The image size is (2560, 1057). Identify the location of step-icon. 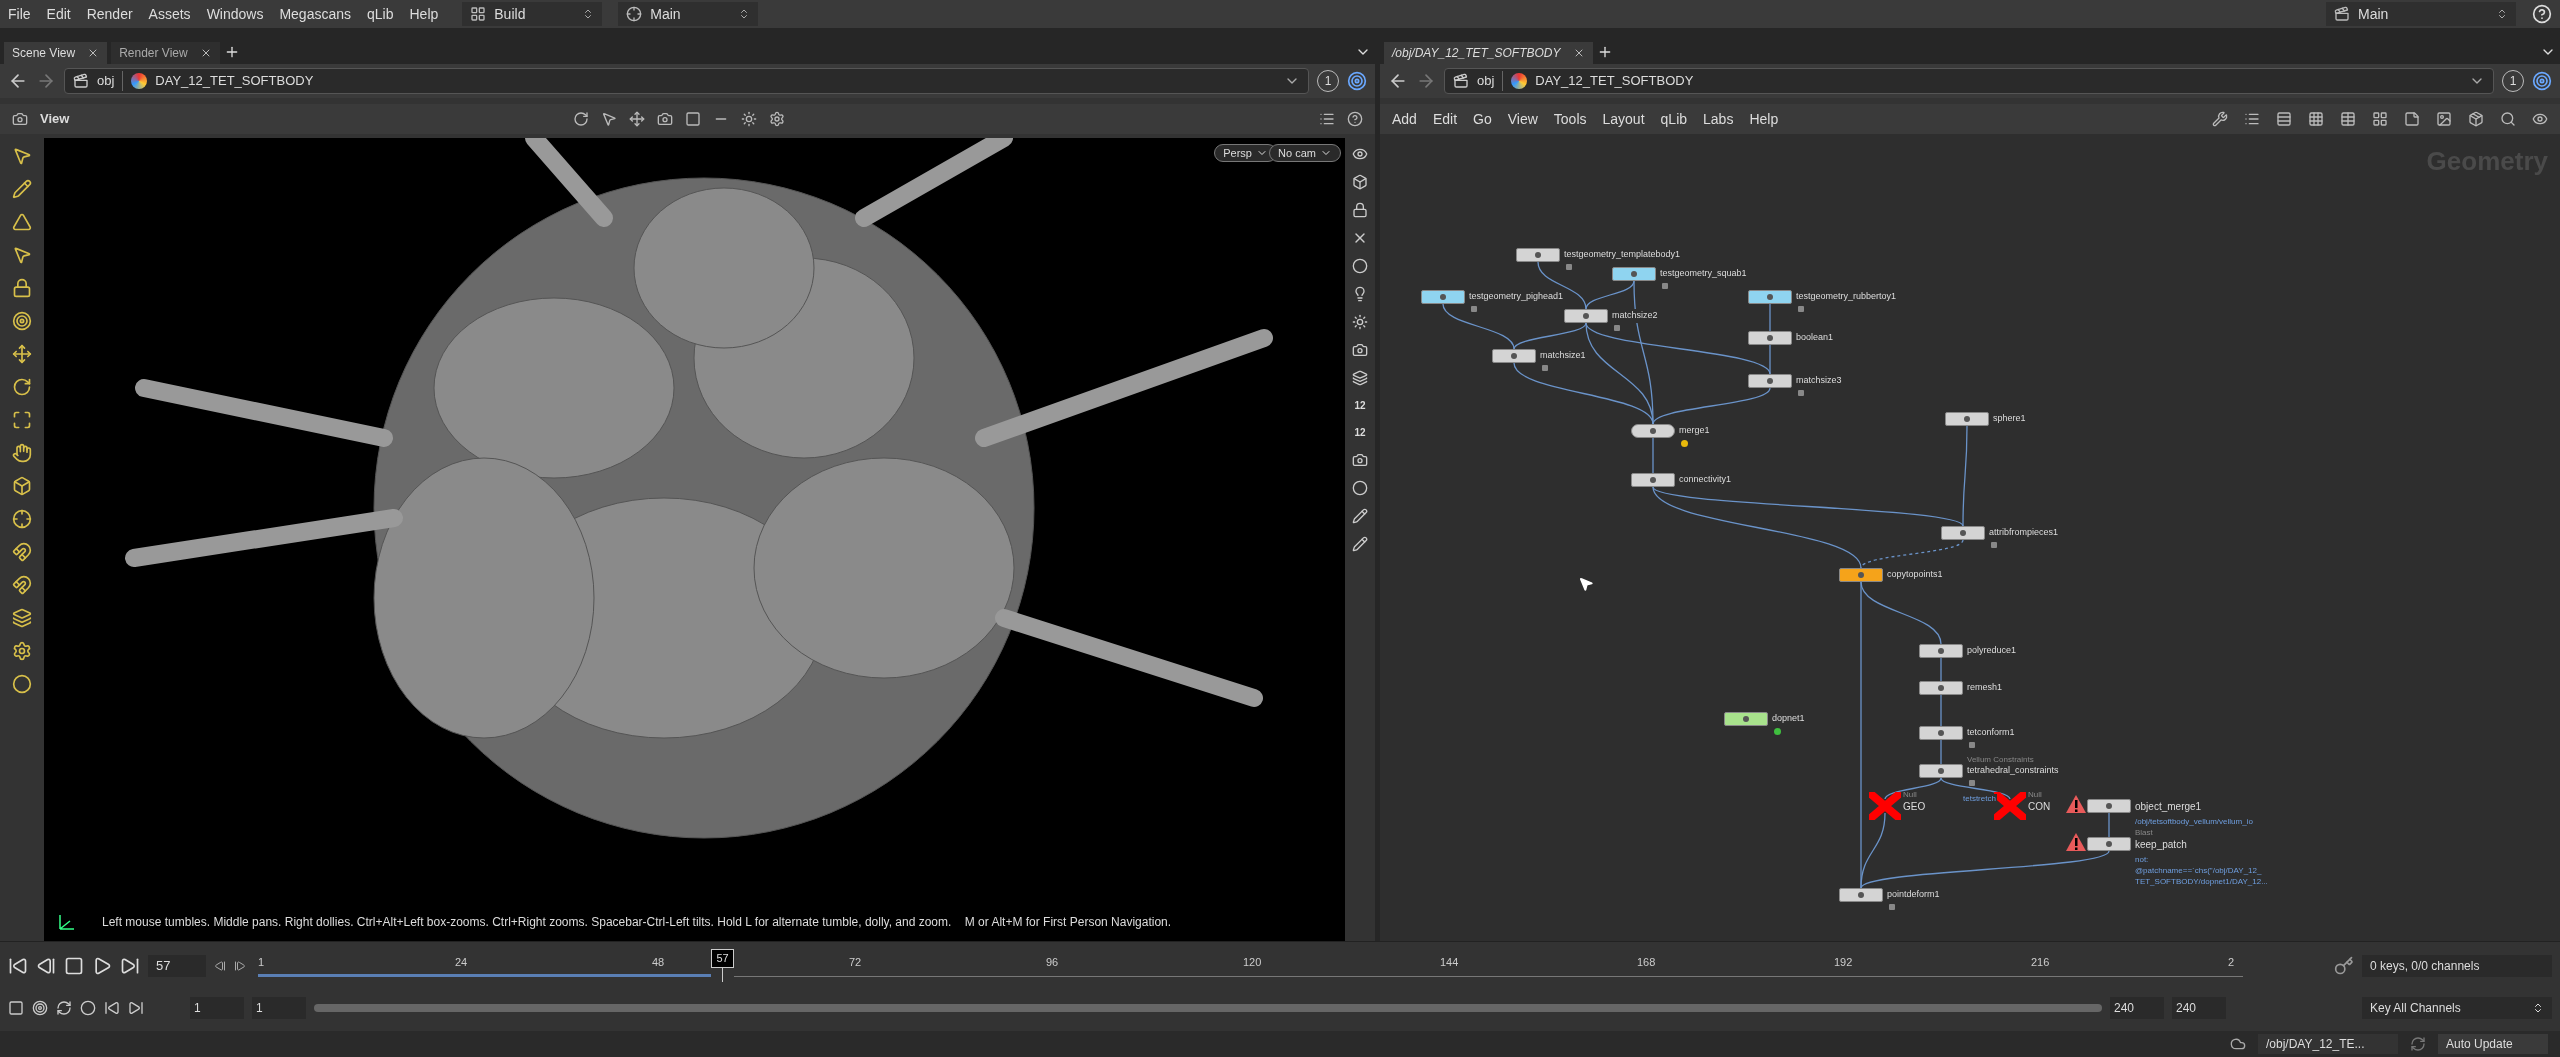
(220, 966).